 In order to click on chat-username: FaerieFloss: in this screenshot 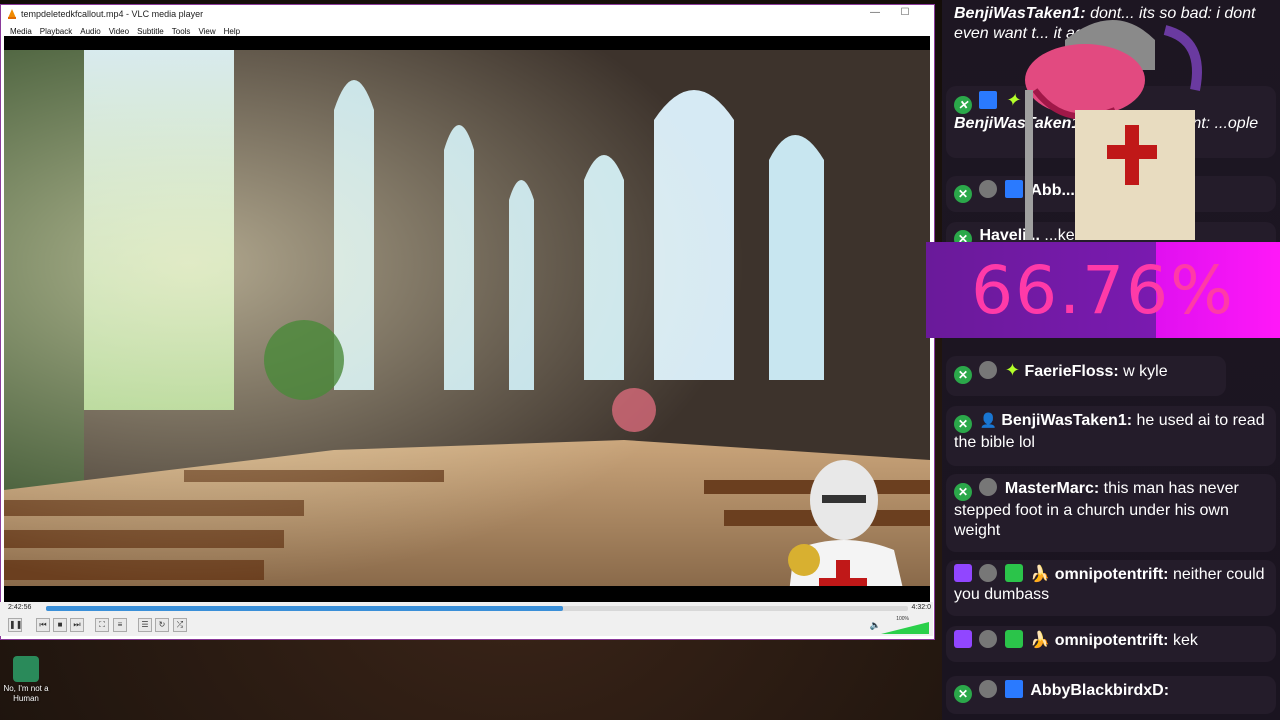, I will do `click(1071, 371)`.